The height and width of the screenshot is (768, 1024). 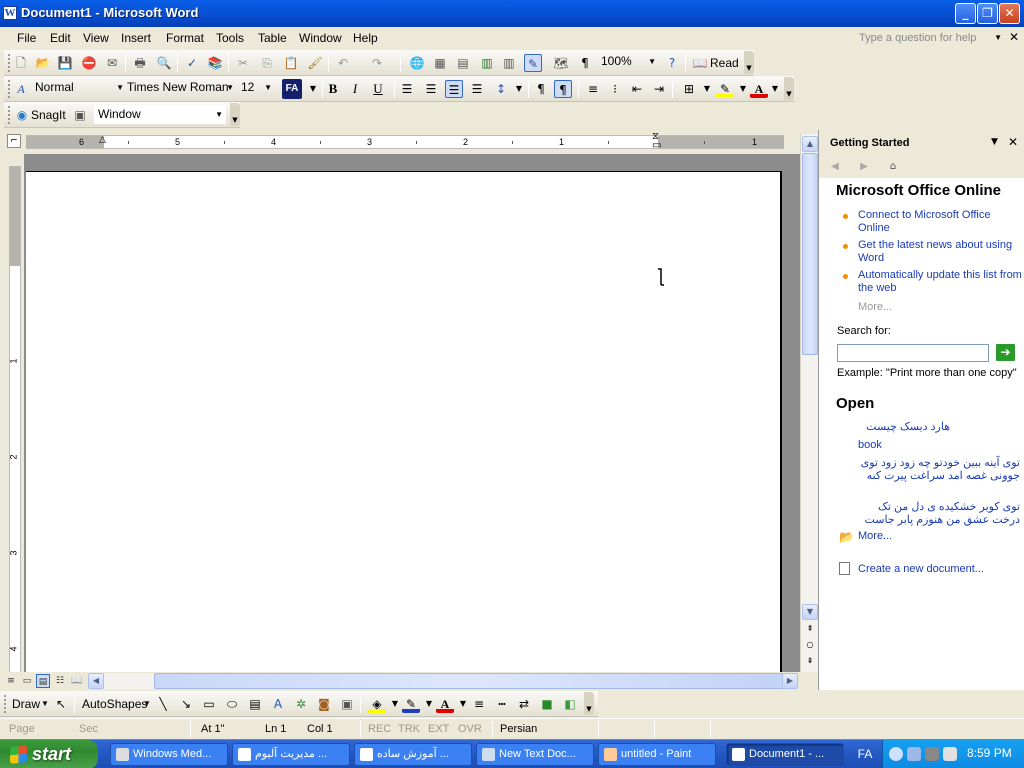 I want to click on read-icon: 📖, so click(x=700, y=63).